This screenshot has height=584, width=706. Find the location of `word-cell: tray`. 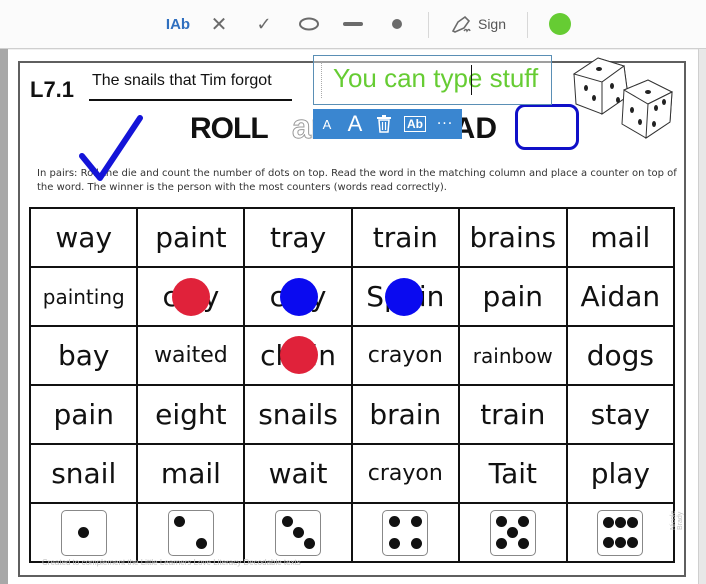

word-cell: tray is located at coordinates (298, 237).